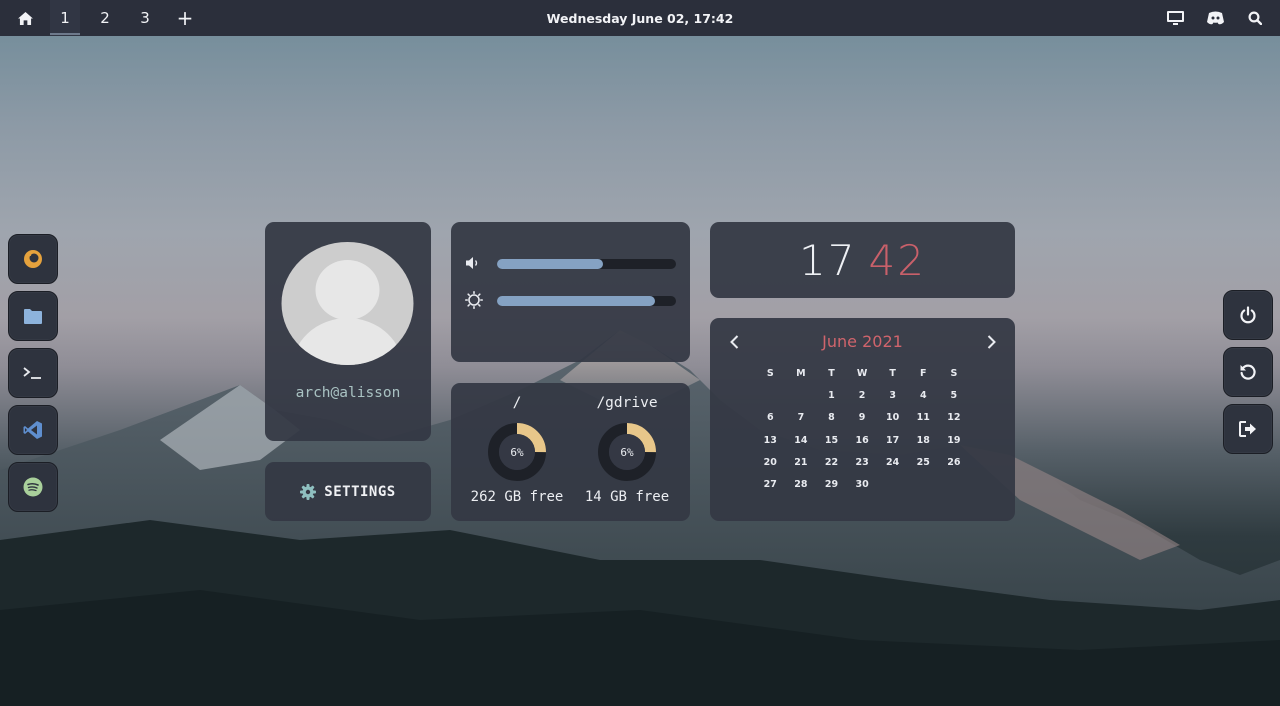 Image resolution: width=1280 pixels, height=706 pixels. Describe the element at coordinates (897, 260) in the screenshot. I see `clock-minutes: 42` at that location.